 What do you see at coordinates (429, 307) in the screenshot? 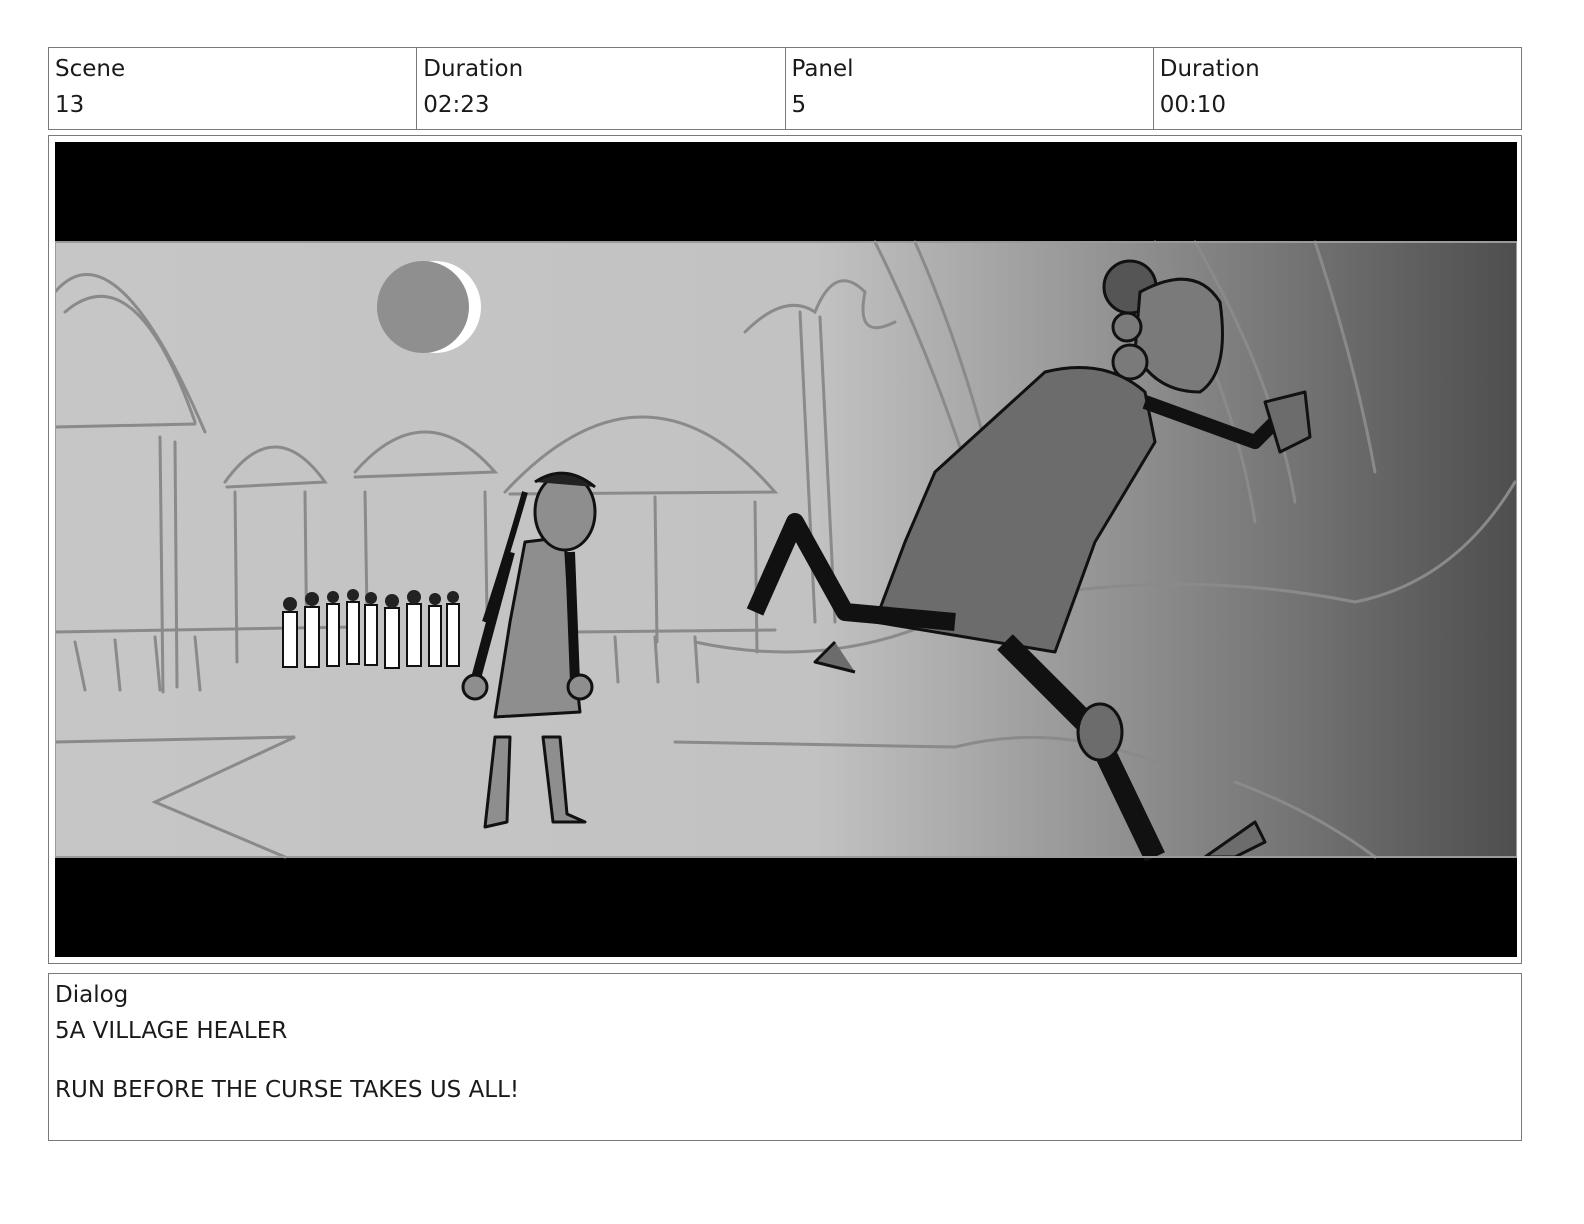
I see `eclipse-moon` at bounding box center [429, 307].